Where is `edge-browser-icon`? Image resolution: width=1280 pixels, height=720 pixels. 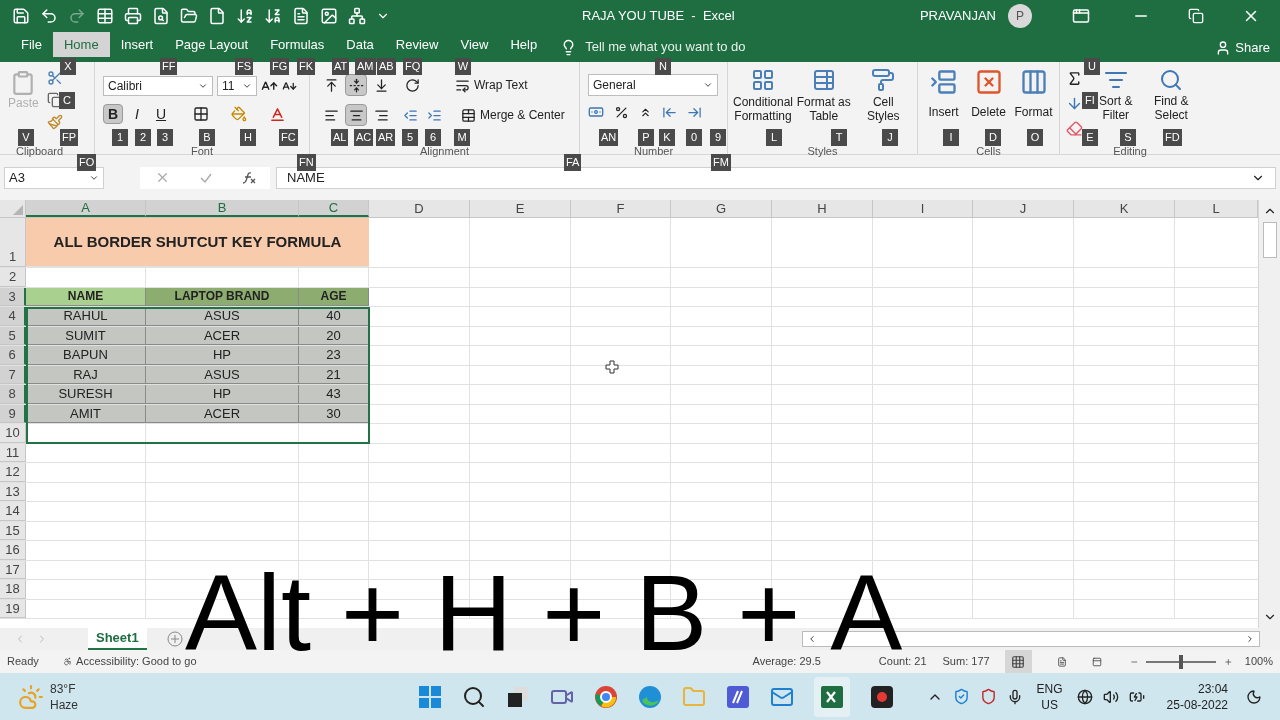 edge-browser-icon is located at coordinates (650, 696).